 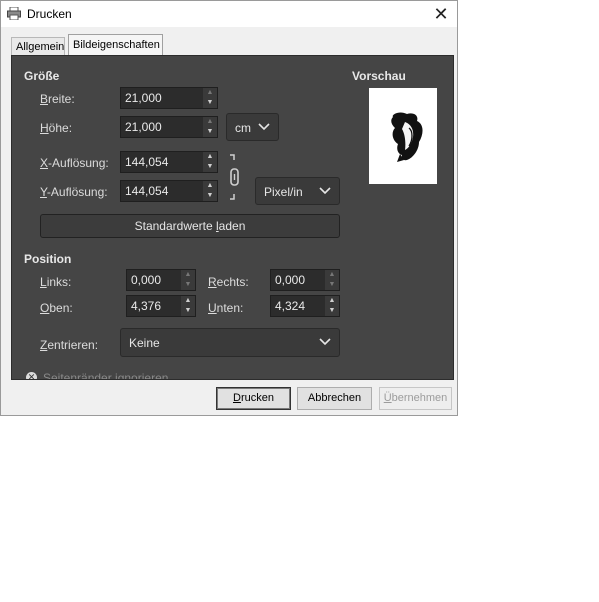 I want to click on close-icon: ✕, so click(x=441, y=14).